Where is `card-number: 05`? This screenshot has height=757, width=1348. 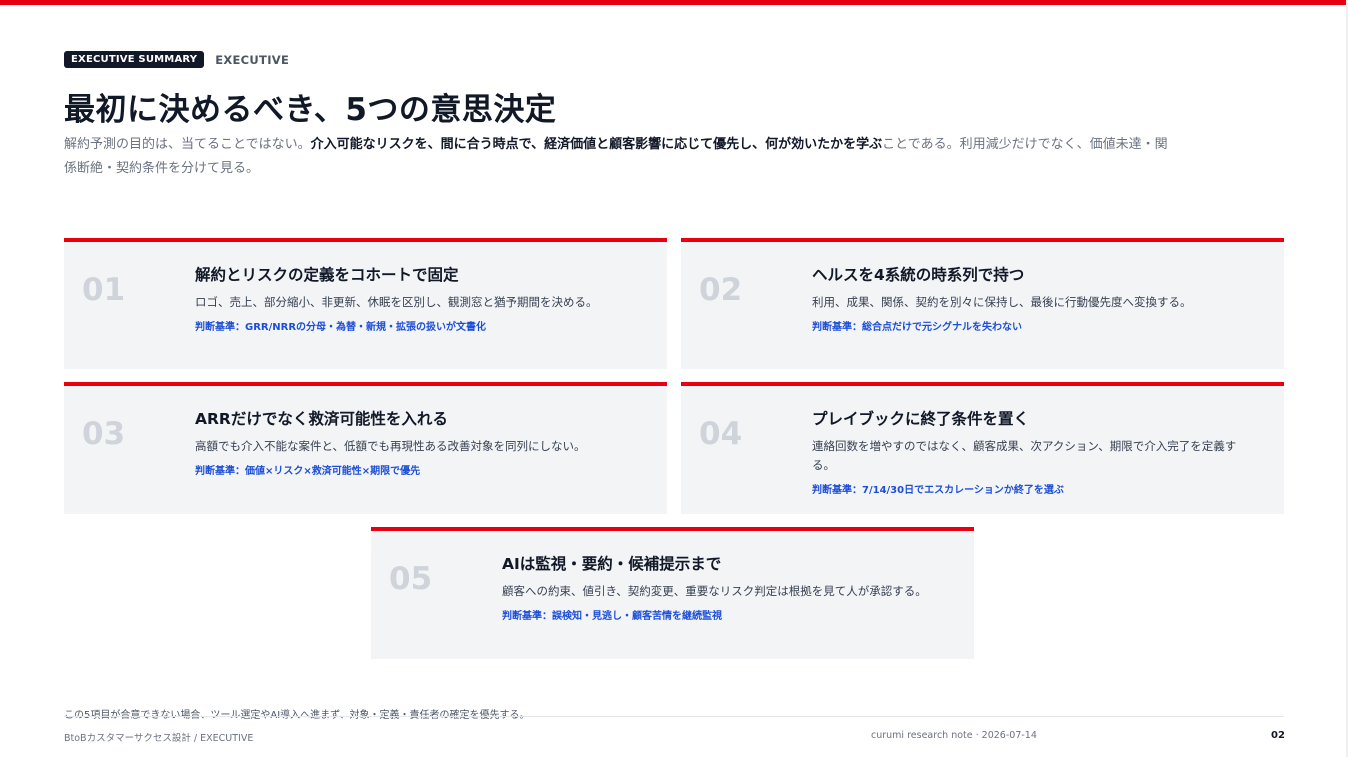 card-number: 05 is located at coordinates (411, 579).